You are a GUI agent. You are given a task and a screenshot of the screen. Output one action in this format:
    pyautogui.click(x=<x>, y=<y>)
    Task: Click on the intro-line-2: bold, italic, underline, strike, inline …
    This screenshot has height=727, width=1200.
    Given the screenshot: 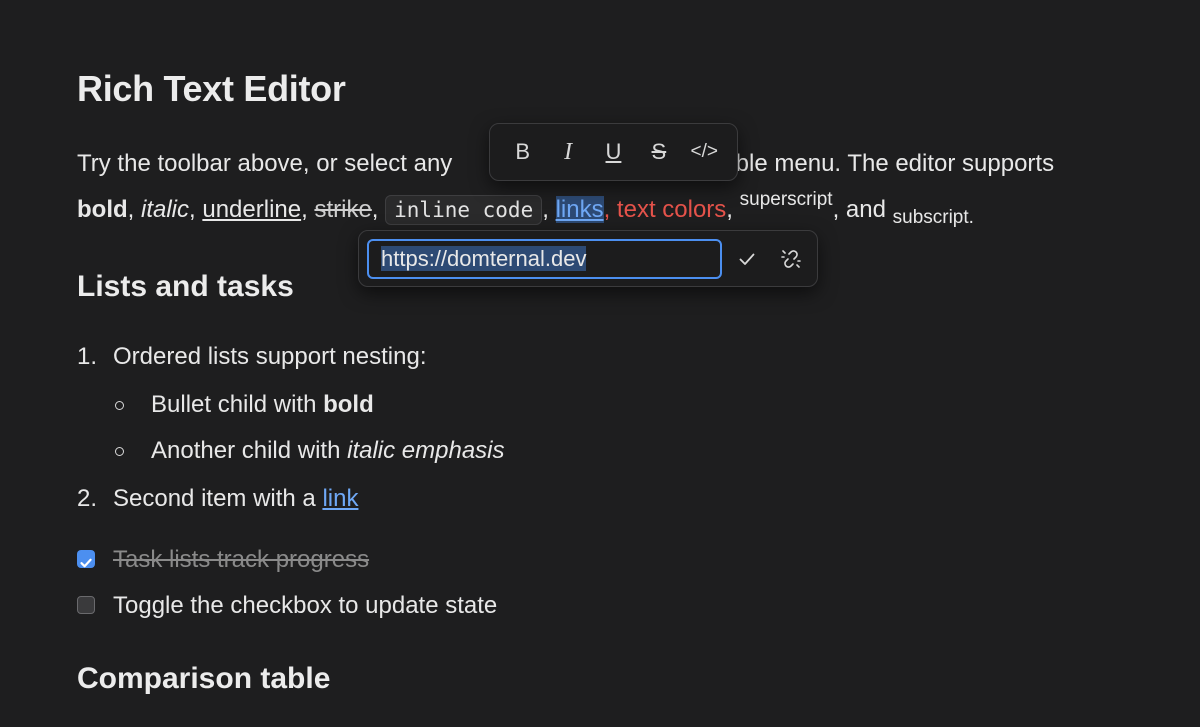 What is the action you would take?
    pyautogui.click(x=617, y=210)
    